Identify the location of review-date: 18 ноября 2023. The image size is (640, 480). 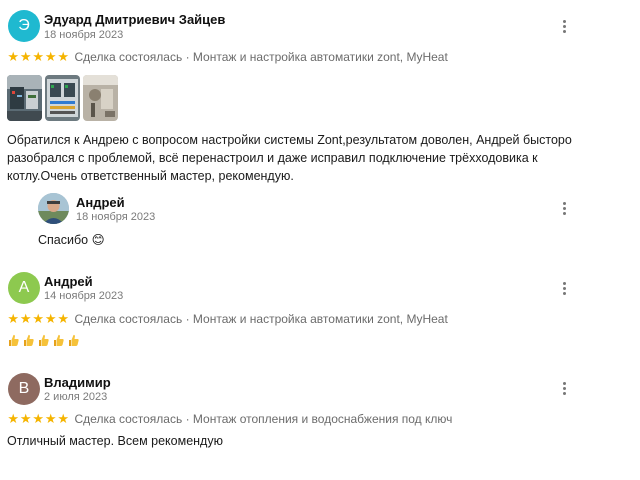
(84, 35).